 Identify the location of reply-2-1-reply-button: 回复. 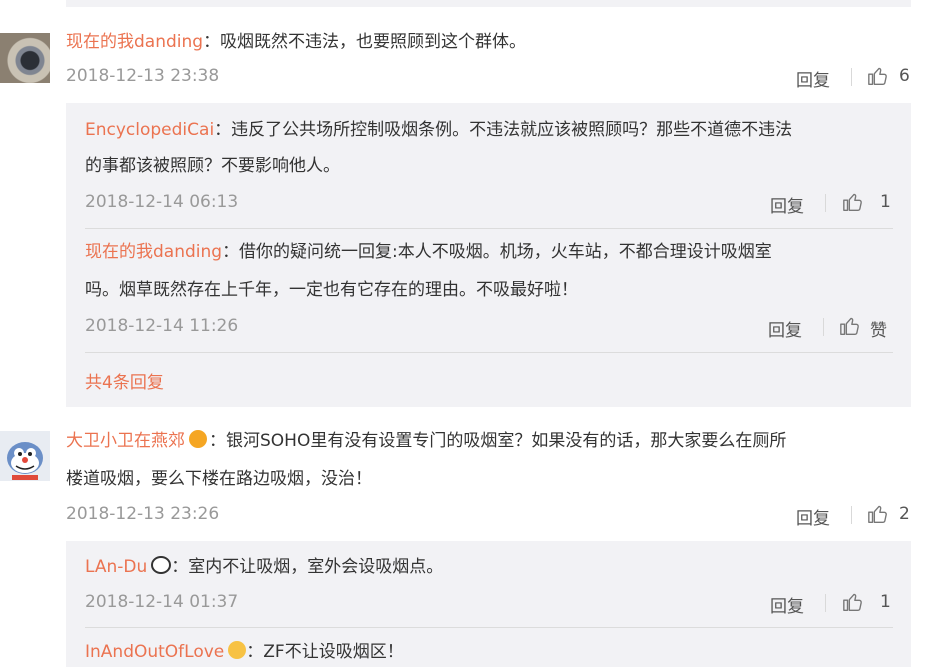
(787, 604).